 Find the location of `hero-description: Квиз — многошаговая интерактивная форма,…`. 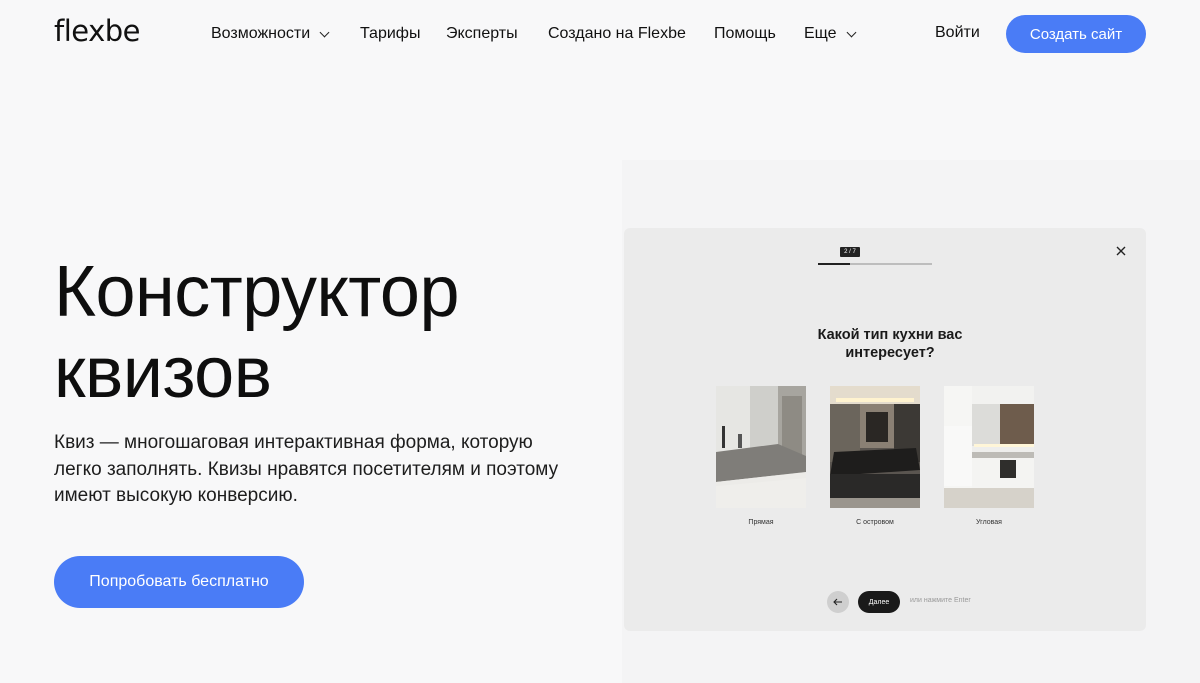

hero-description: Квиз — многошаговая интерактивная форма,… is located at coordinates (306, 469).